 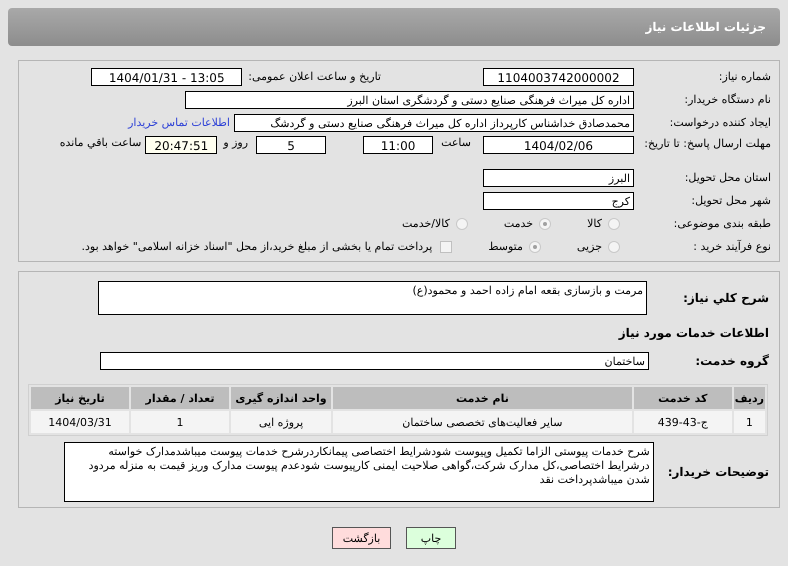 I want to click on checkbox, so click(x=446, y=246).